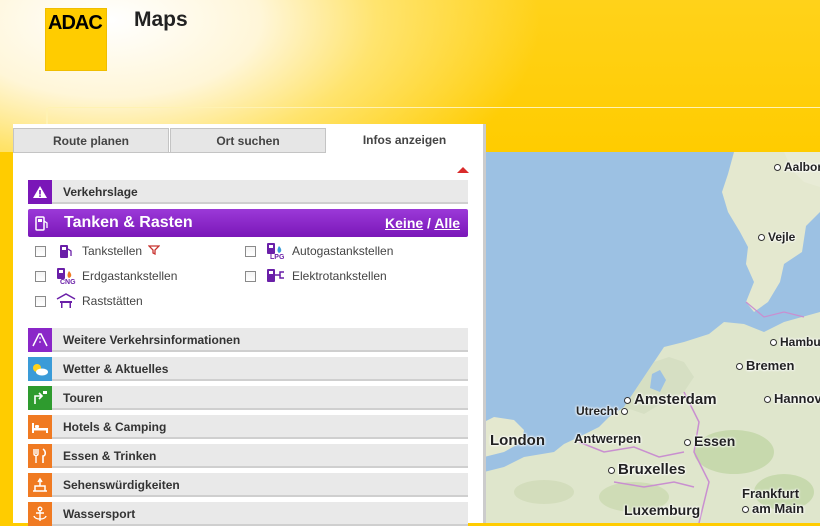  I want to click on lpg-pump-icon: LPG, so click(276, 251).